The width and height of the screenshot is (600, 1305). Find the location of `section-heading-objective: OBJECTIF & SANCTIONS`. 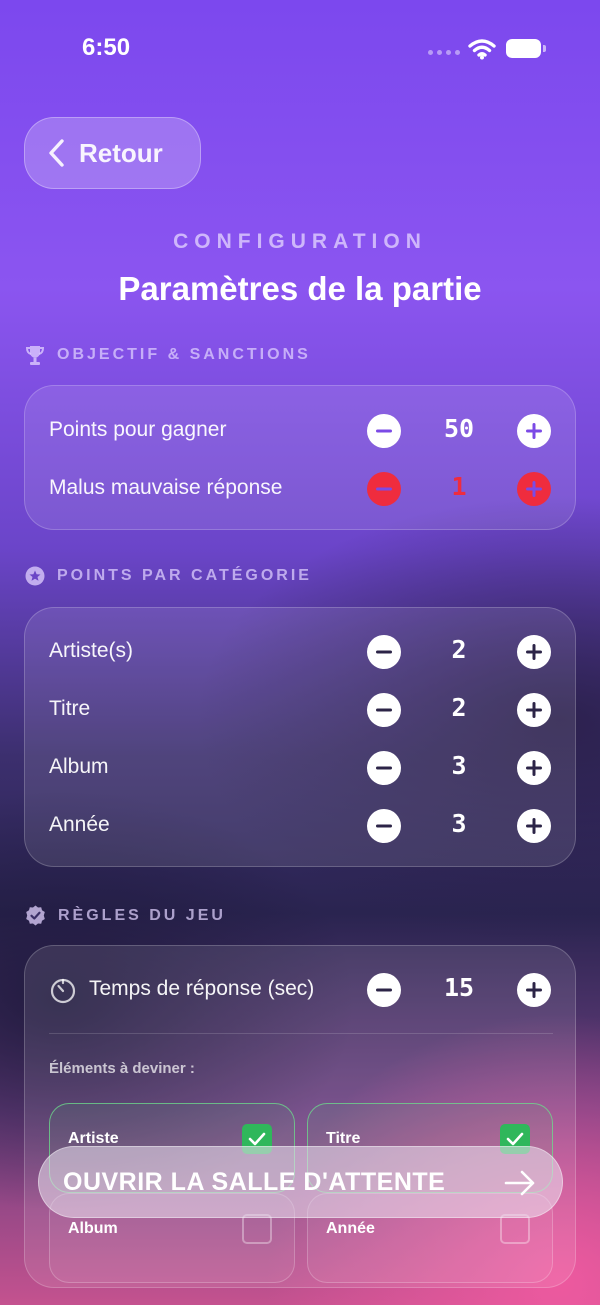

section-heading-objective: OBJECTIF & SANCTIONS is located at coordinates (168, 355).